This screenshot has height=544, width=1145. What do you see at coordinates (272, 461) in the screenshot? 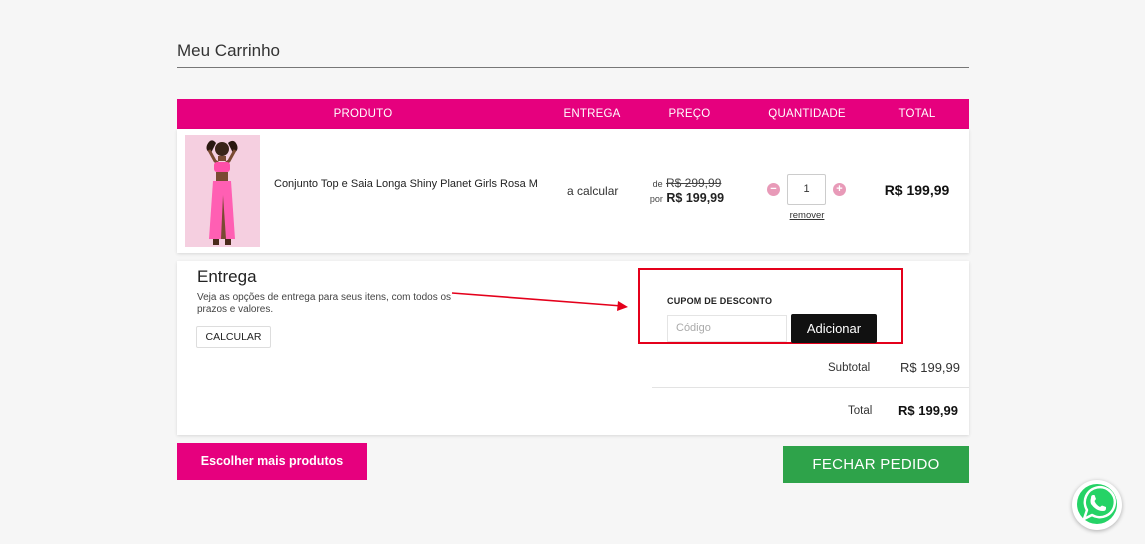
I see `choose-more-products-button: Escolher mais produtos` at bounding box center [272, 461].